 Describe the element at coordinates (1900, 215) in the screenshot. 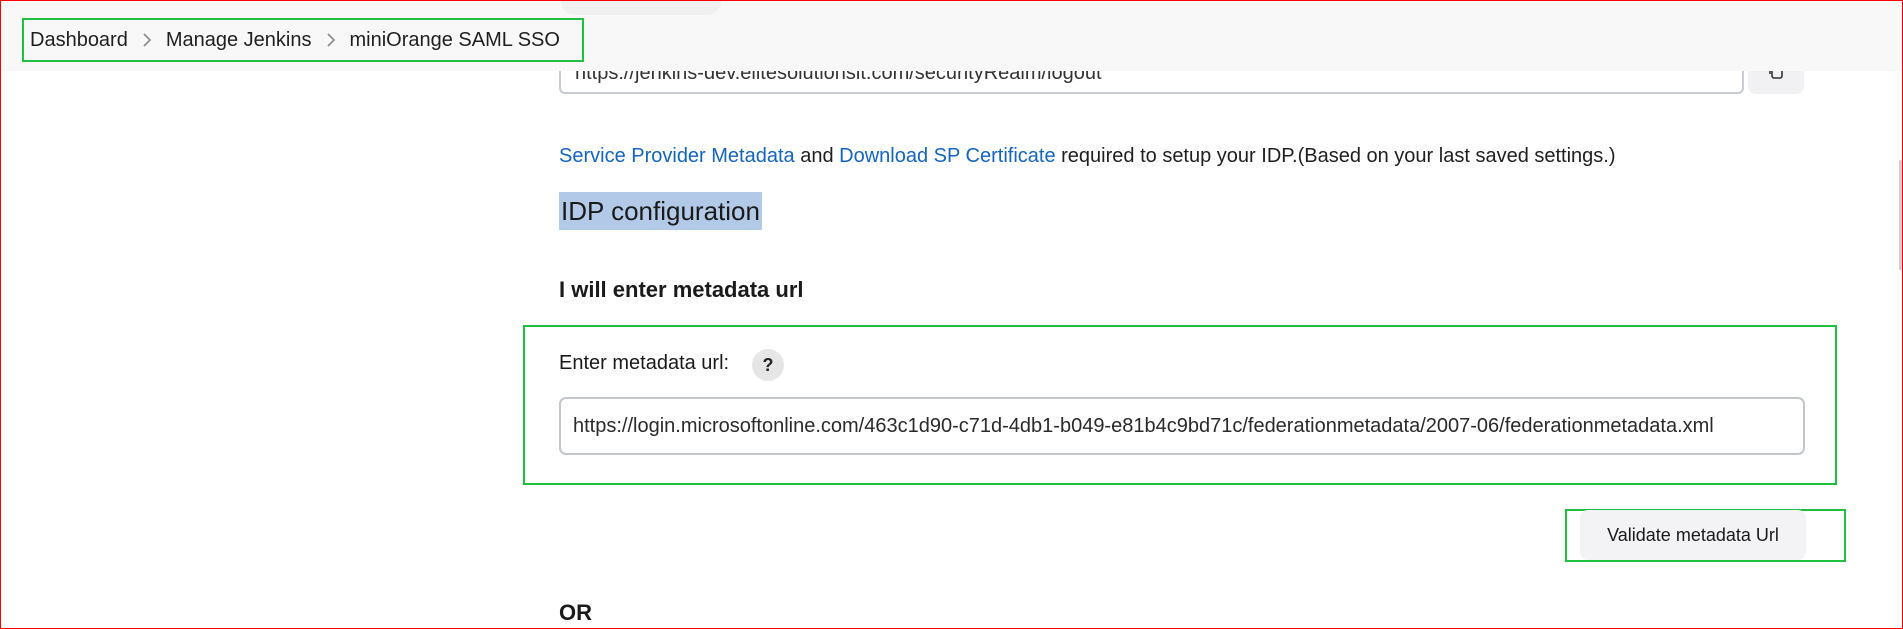

I see `vertical-scrollbar` at that location.